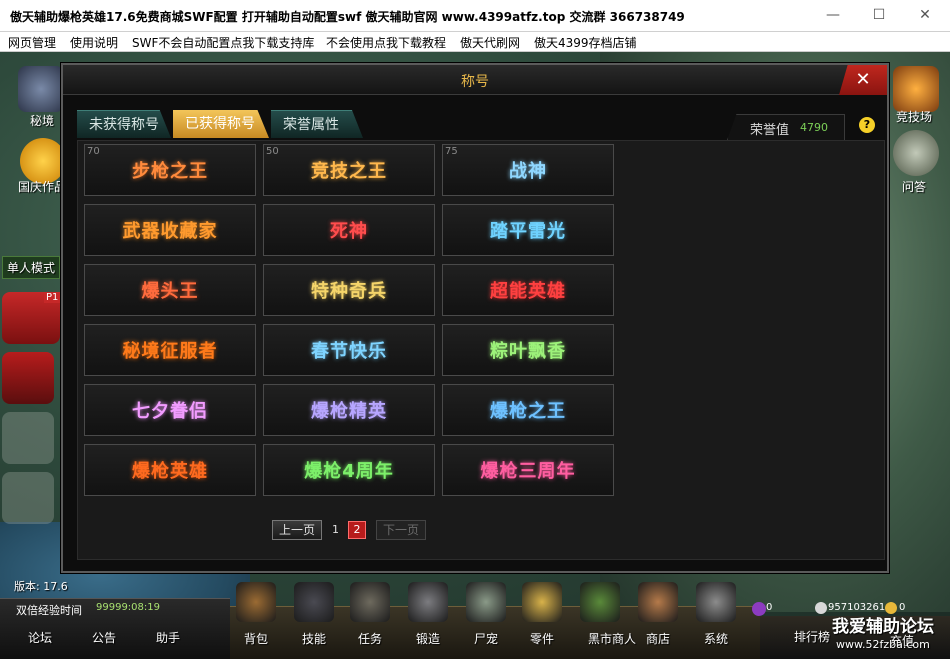  What do you see at coordinates (612, 638) in the screenshot?
I see `action-button-label: 黑市商人` at bounding box center [612, 638].